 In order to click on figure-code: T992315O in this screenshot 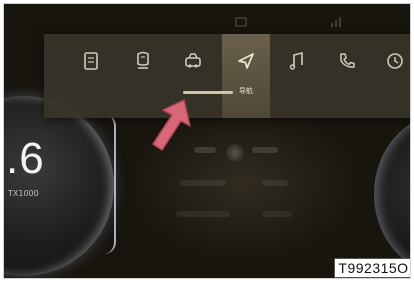, I will do `click(372, 268)`.